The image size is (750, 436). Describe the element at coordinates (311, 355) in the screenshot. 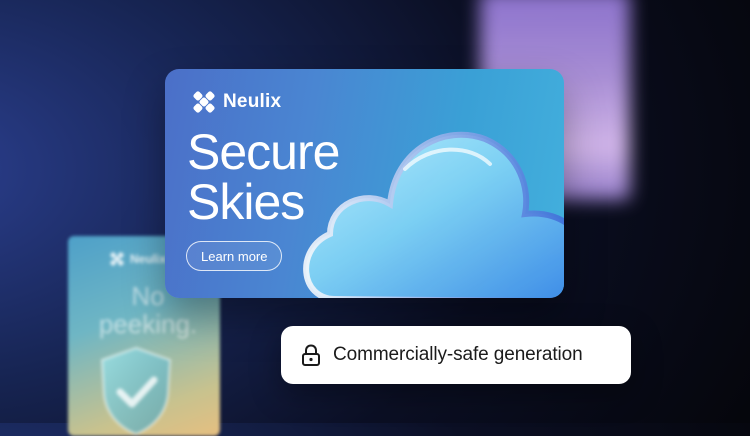

I see `lock-icon` at that location.